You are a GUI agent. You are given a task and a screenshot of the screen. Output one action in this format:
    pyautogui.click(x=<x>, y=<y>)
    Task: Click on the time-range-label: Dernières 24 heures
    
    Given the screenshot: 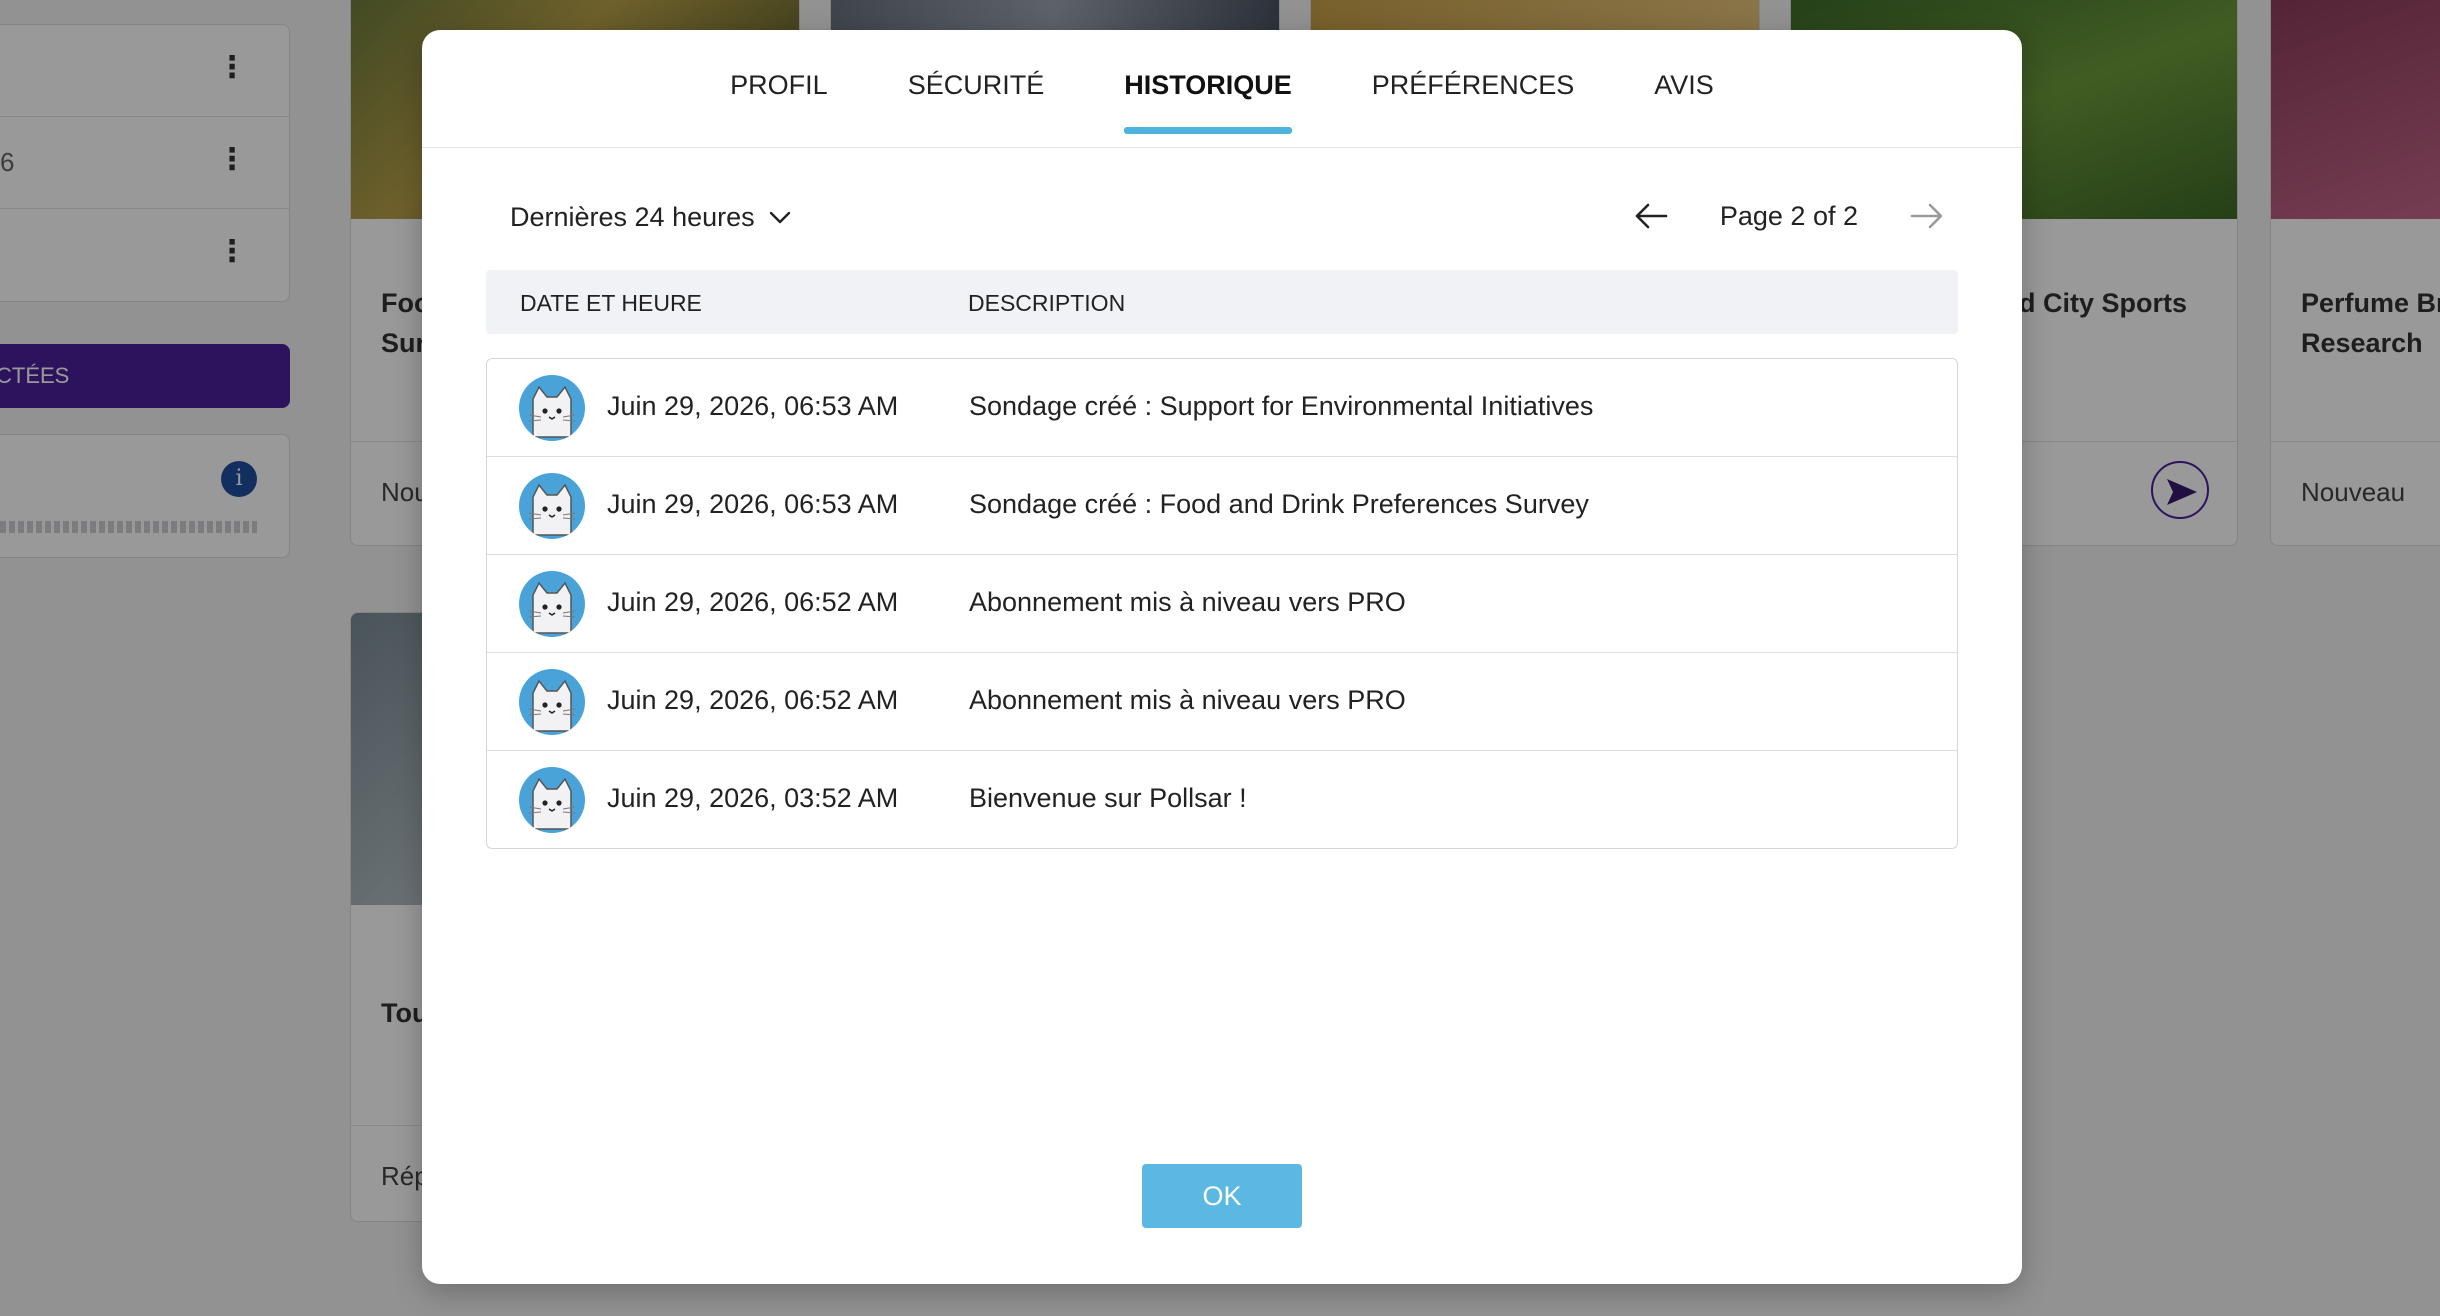 What is the action you would take?
    pyautogui.click(x=632, y=217)
    